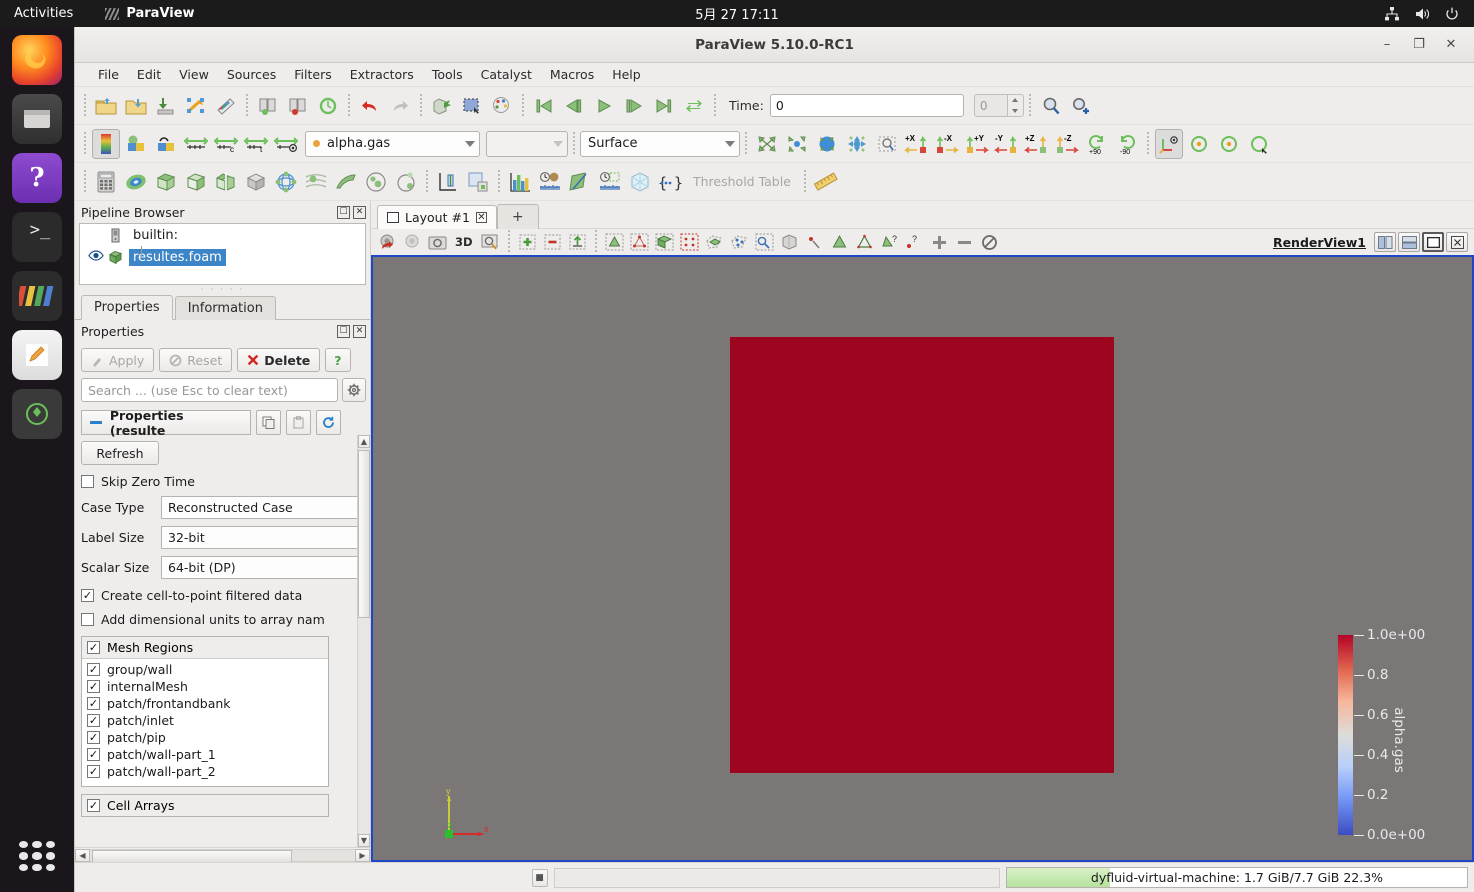  What do you see at coordinates (739, 242) in the screenshot?
I see `select-points-polygon-button` at bounding box center [739, 242].